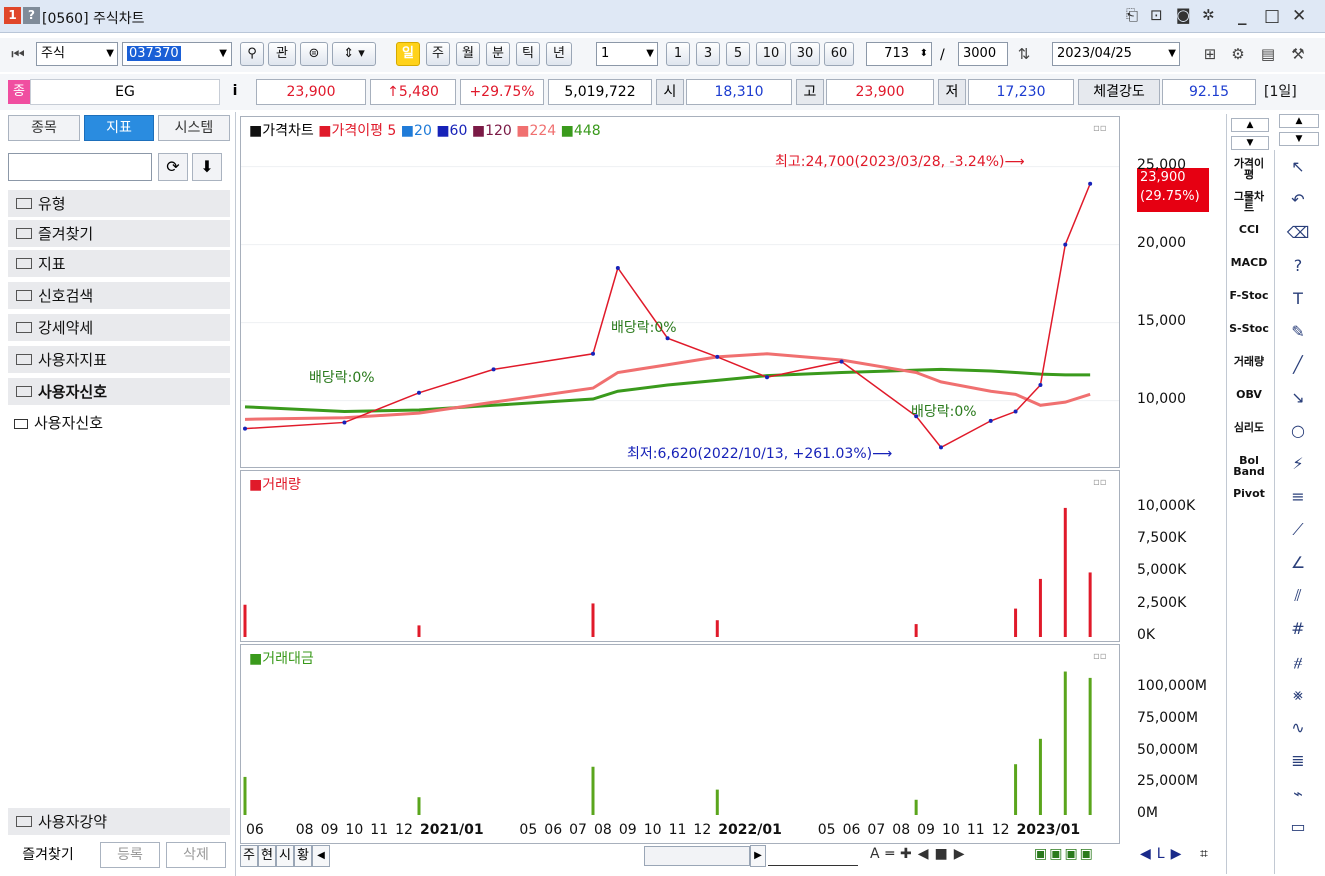 The width and height of the screenshot is (1325, 876). What do you see at coordinates (357, 131) in the screenshot?
I see `legend-ma-label: ■가격이평 5` at bounding box center [357, 131].